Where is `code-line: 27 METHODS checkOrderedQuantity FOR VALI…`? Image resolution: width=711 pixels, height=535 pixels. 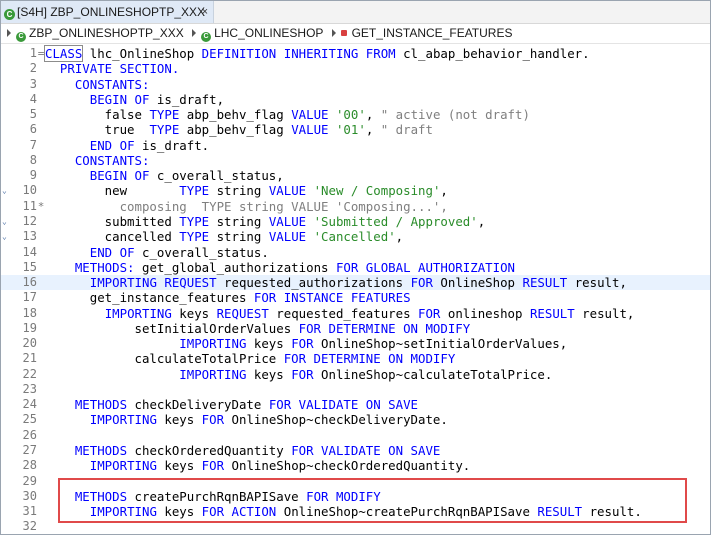
code-line: 27 METHODS checkOrderedQuantity FOR VALI… is located at coordinates (355, 450).